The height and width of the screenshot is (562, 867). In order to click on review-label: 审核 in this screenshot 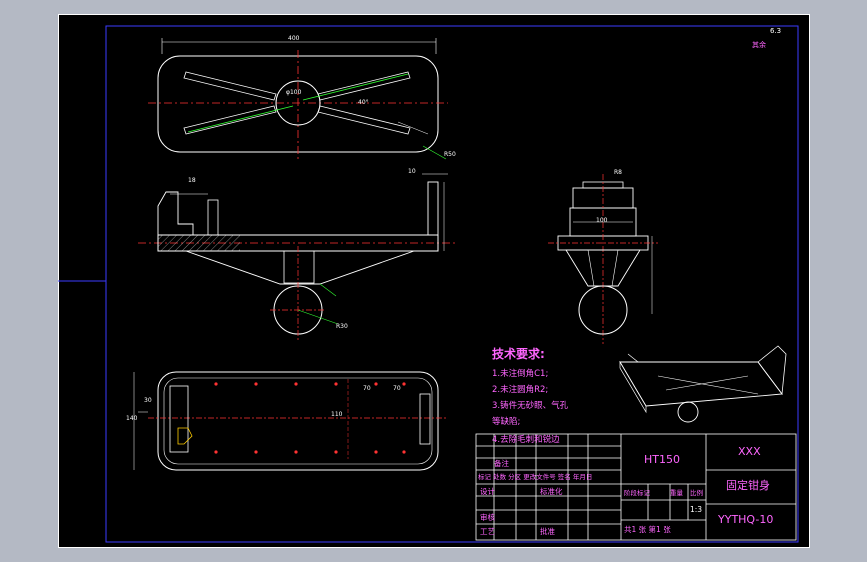, I will do `click(487, 517)`.